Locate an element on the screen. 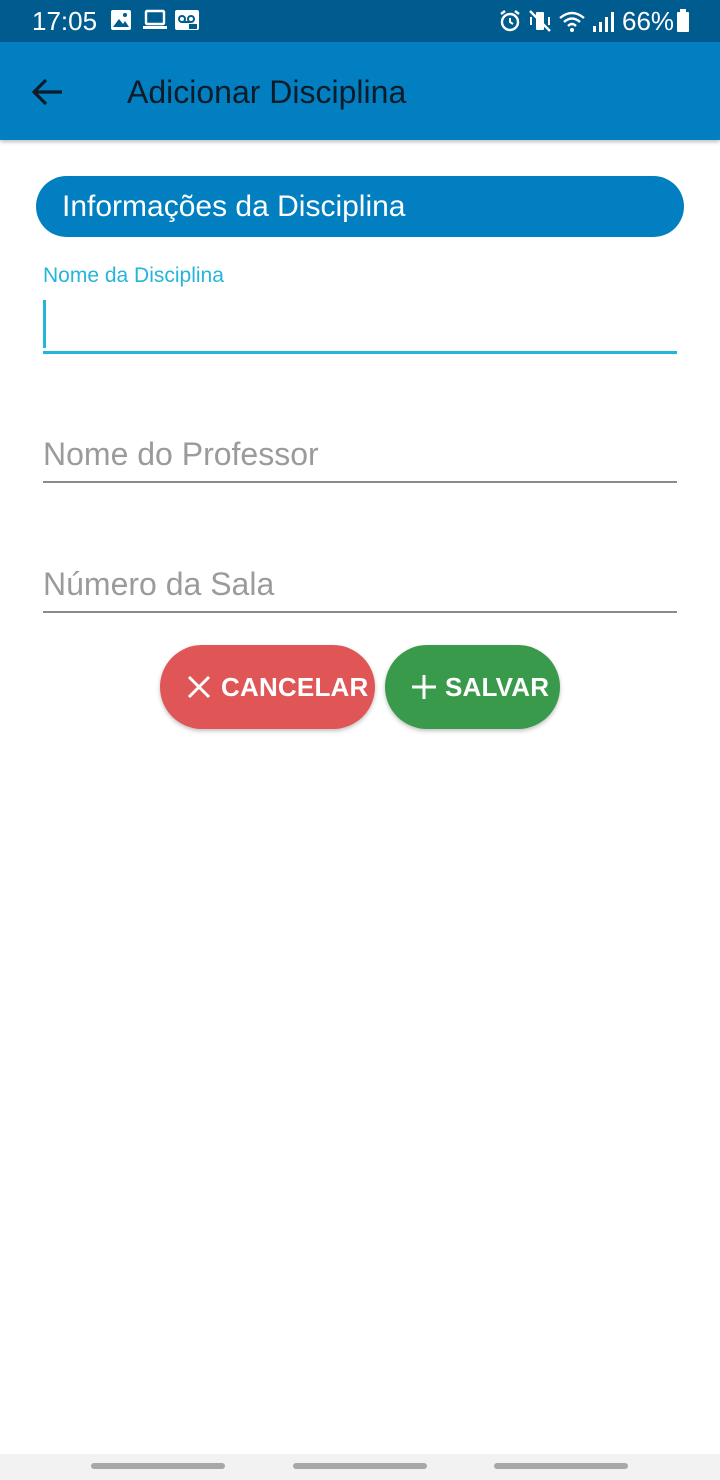 The image size is (720, 1480). room-number-field is located at coordinates (360, 588).